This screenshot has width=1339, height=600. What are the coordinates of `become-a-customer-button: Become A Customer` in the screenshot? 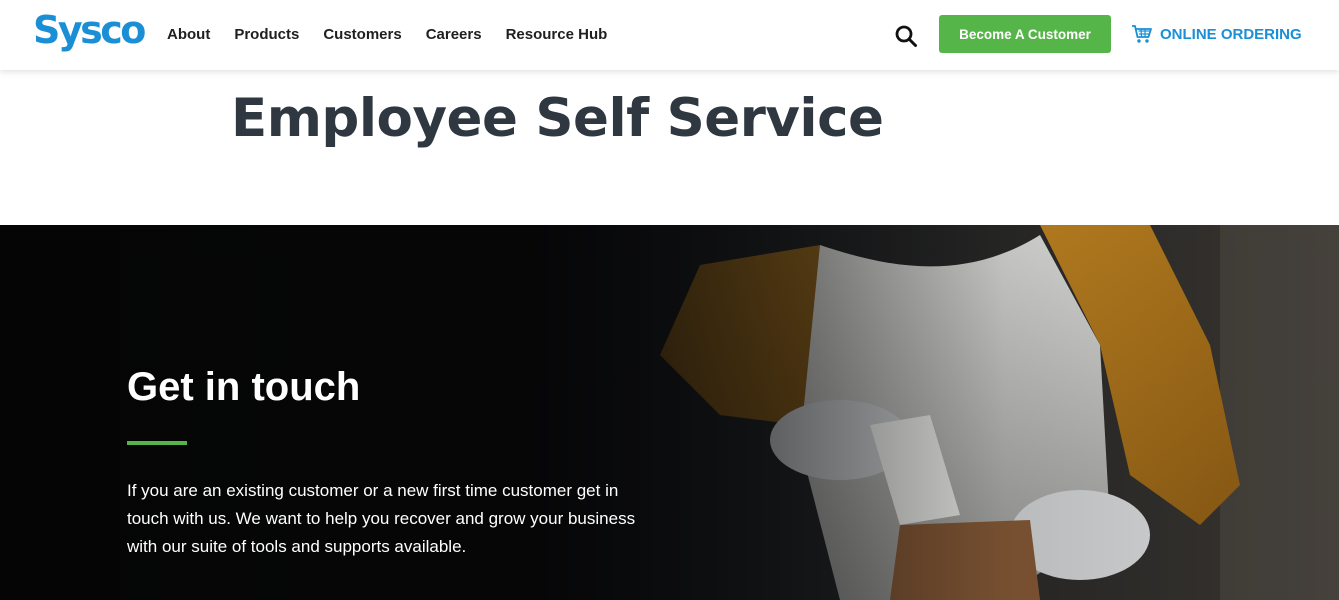 It's located at (1025, 34).